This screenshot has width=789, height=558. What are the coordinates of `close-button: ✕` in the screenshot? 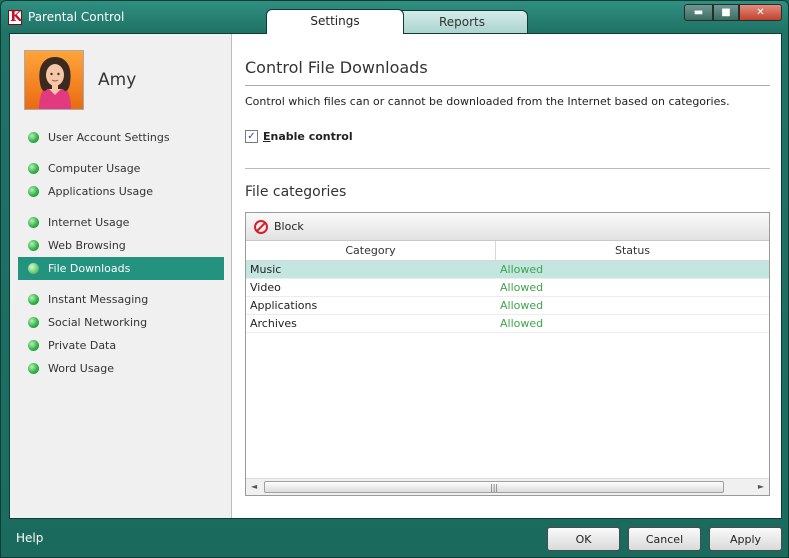 It's located at (760, 12).